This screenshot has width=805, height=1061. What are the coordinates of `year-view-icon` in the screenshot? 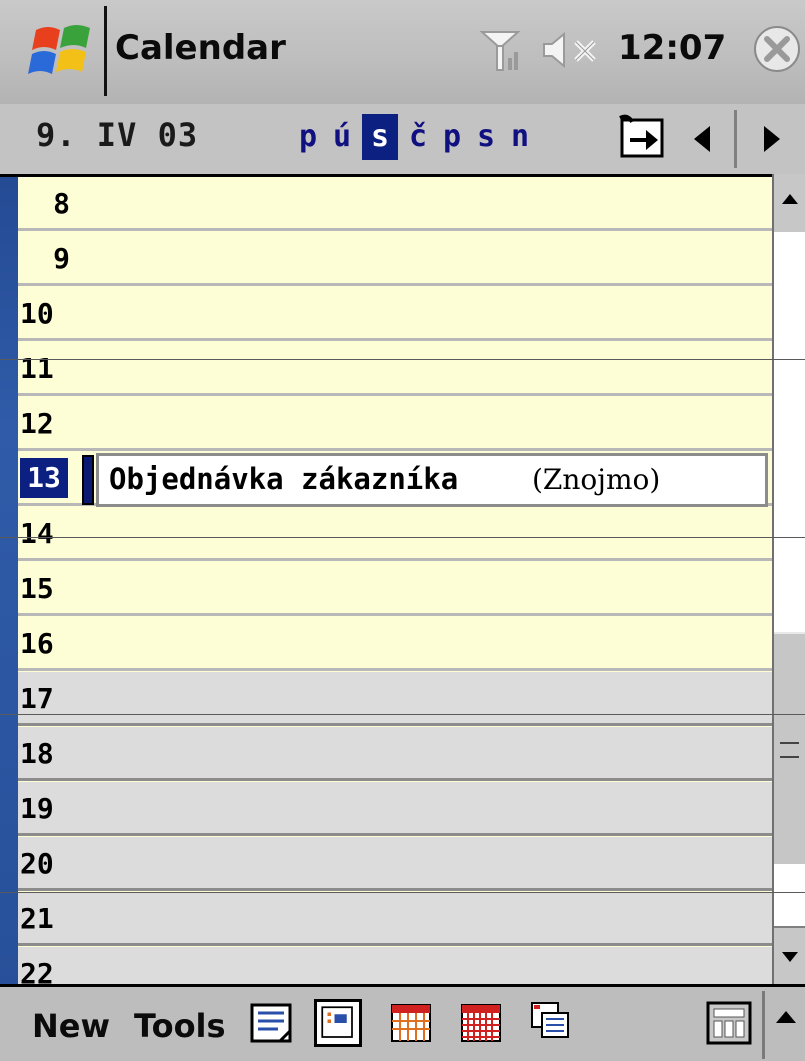 It's located at (552, 1023).